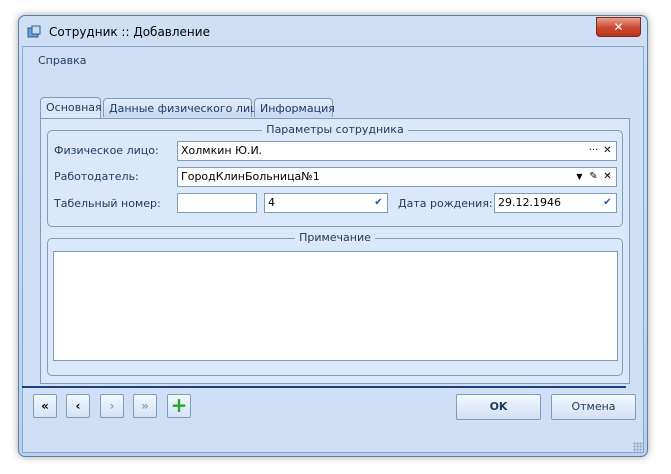  I want to click on note-title: Примечание, so click(335, 237).